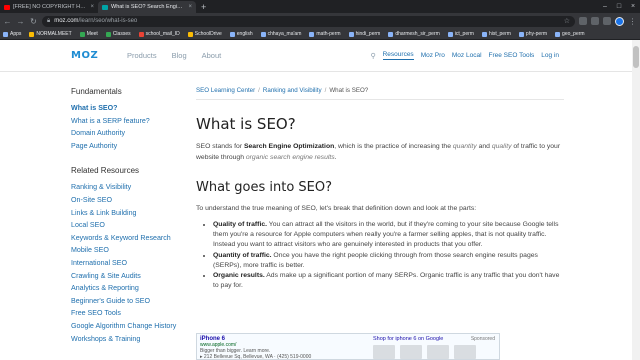  I want to click on moz-logo: MOZ, so click(84, 55).